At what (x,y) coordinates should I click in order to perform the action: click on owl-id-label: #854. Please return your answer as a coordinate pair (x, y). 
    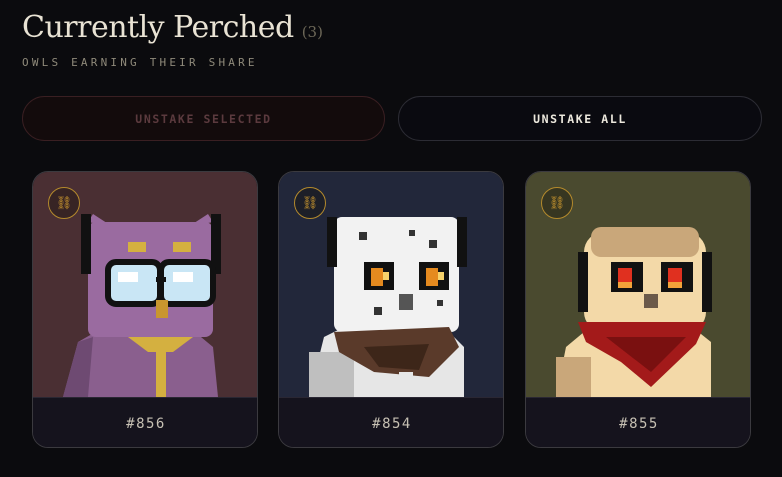
    Looking at the image, I should click on (392, 423).